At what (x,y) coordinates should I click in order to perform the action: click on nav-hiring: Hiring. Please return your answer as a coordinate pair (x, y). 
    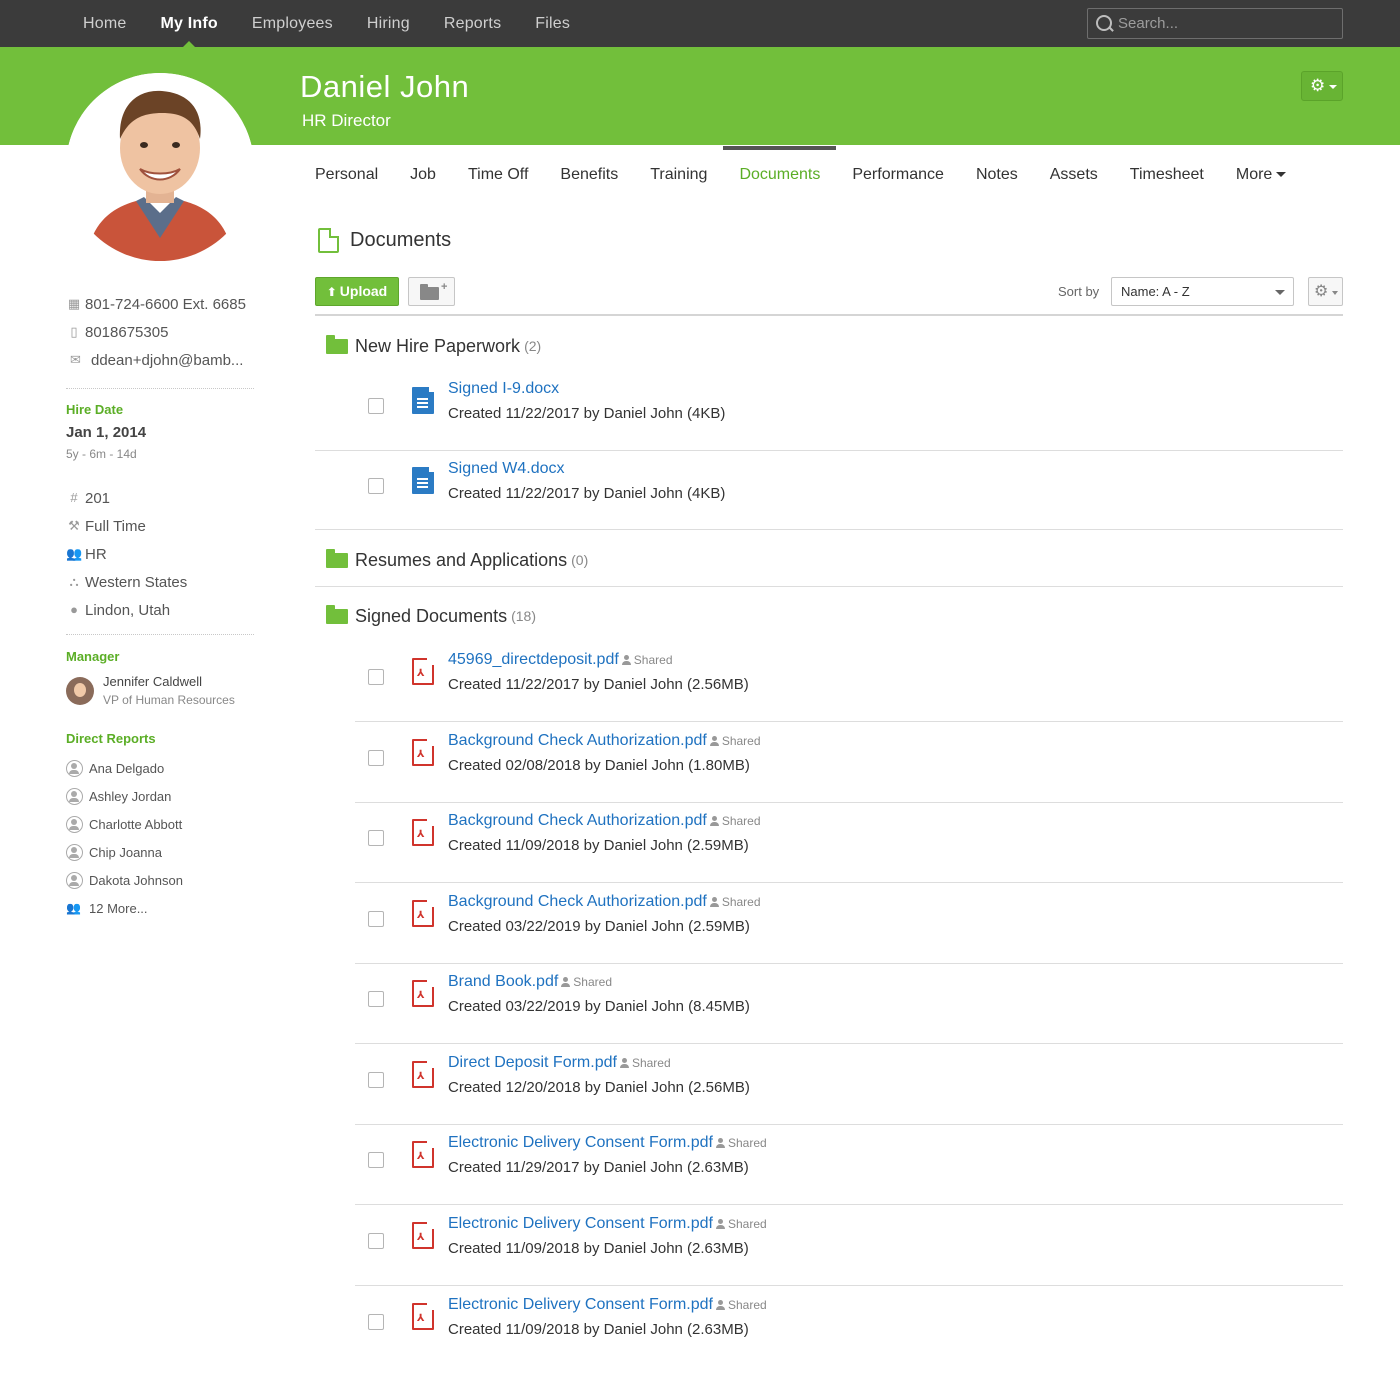
    Looking at the image, I should click on (388, 23).